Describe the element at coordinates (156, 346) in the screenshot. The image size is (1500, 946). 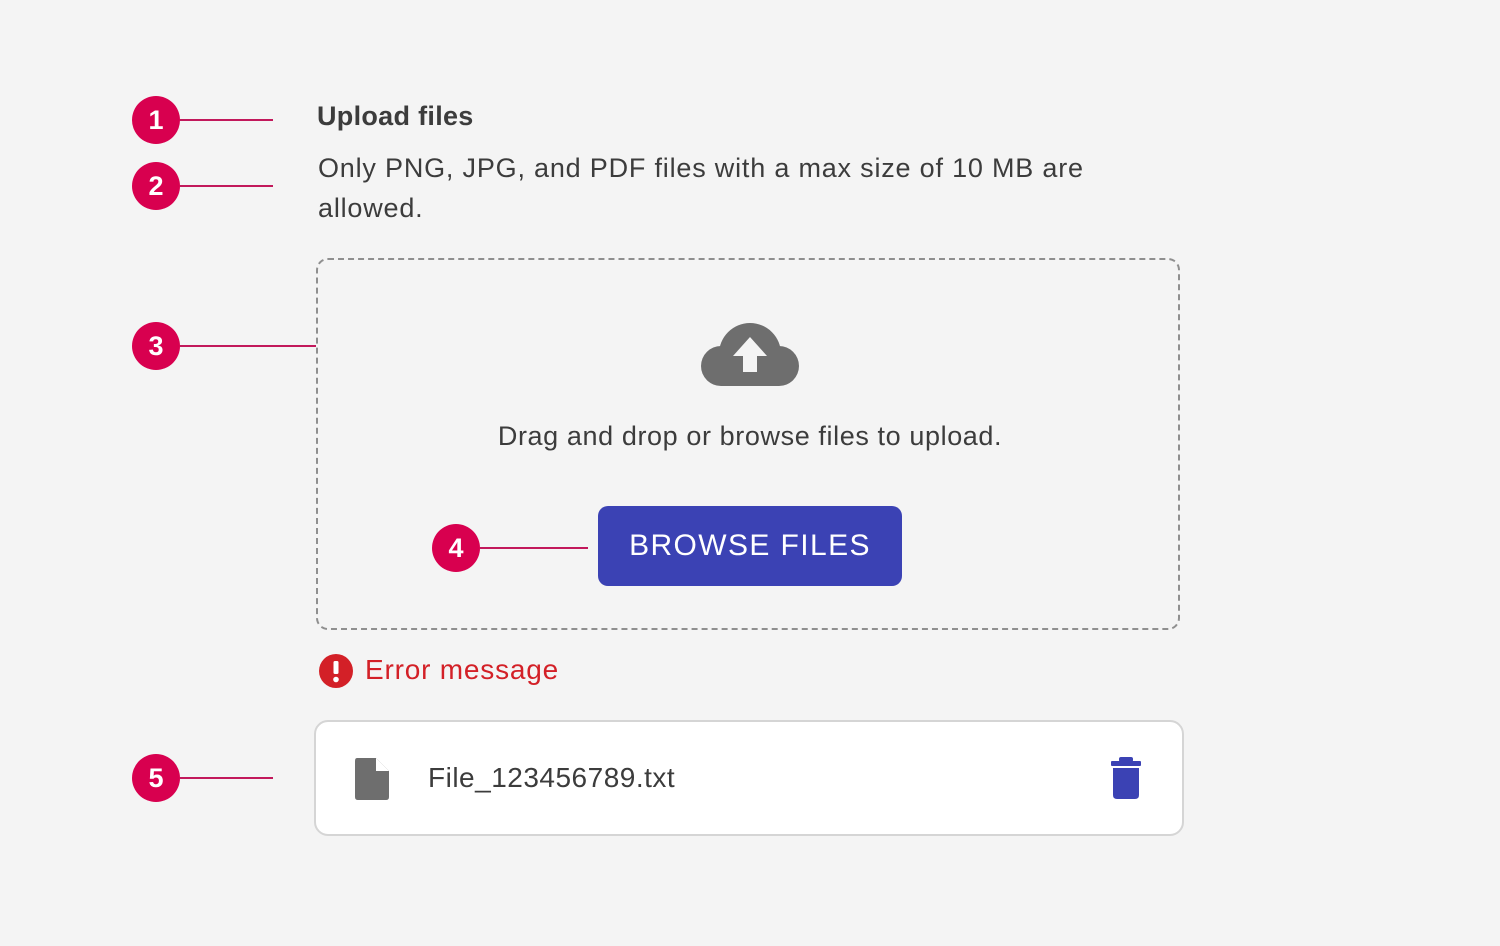
I see `annotation-marker-3: 3` at that location.